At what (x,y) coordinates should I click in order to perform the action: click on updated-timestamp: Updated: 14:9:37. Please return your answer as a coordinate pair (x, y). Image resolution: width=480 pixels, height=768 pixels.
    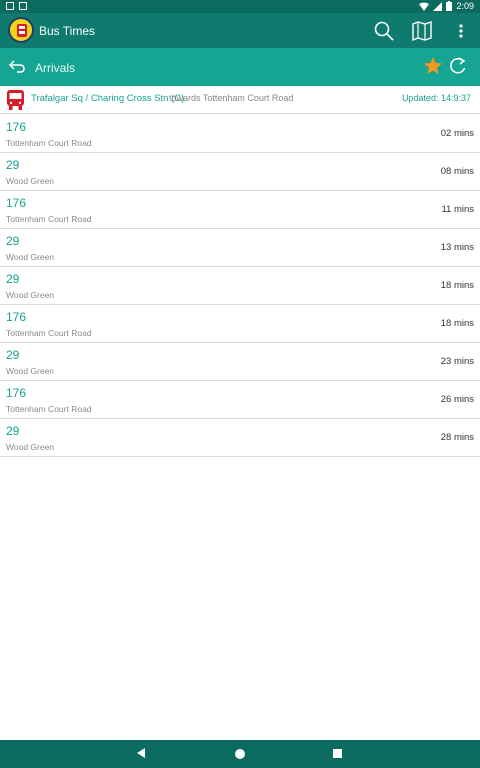
    Looking at the image, I should click on (436, 98).